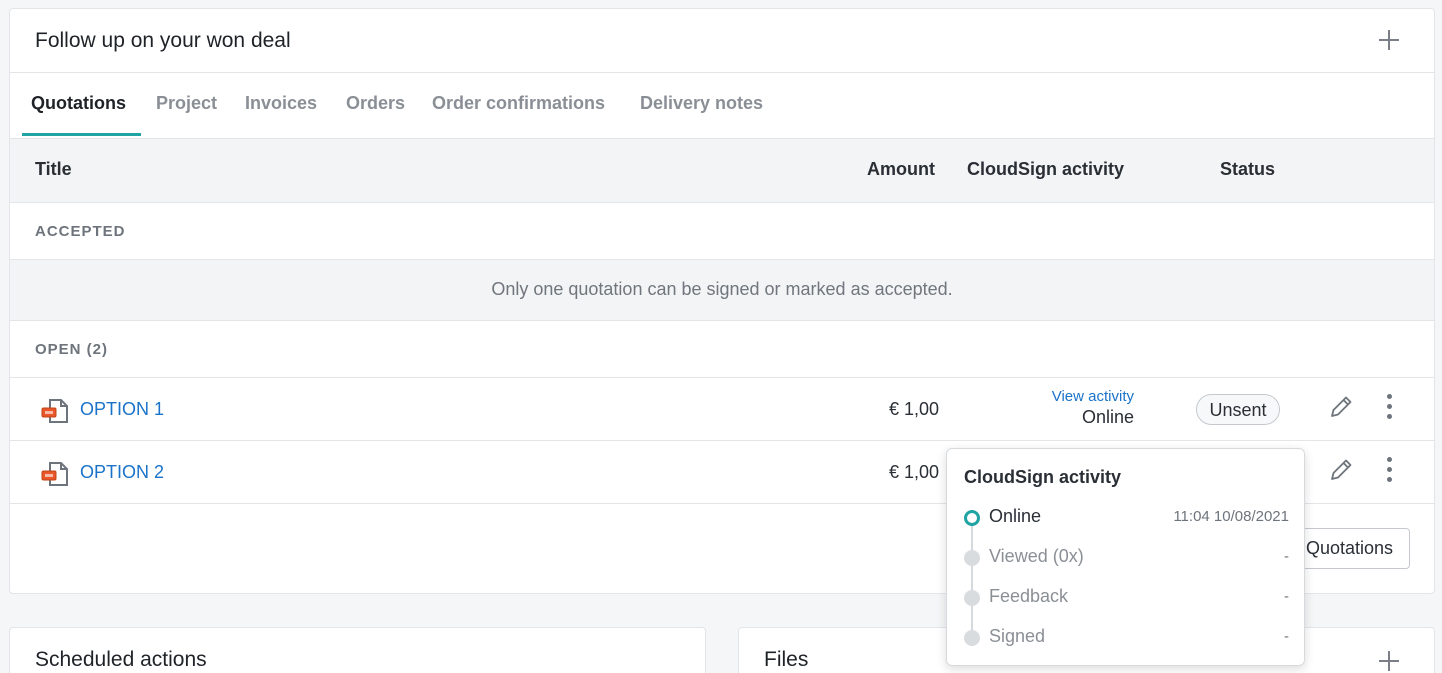  What do you see at coordinates (1015, 516) in the screenshot?
I see `step-label: Online` at bounding box center [1015, 516].